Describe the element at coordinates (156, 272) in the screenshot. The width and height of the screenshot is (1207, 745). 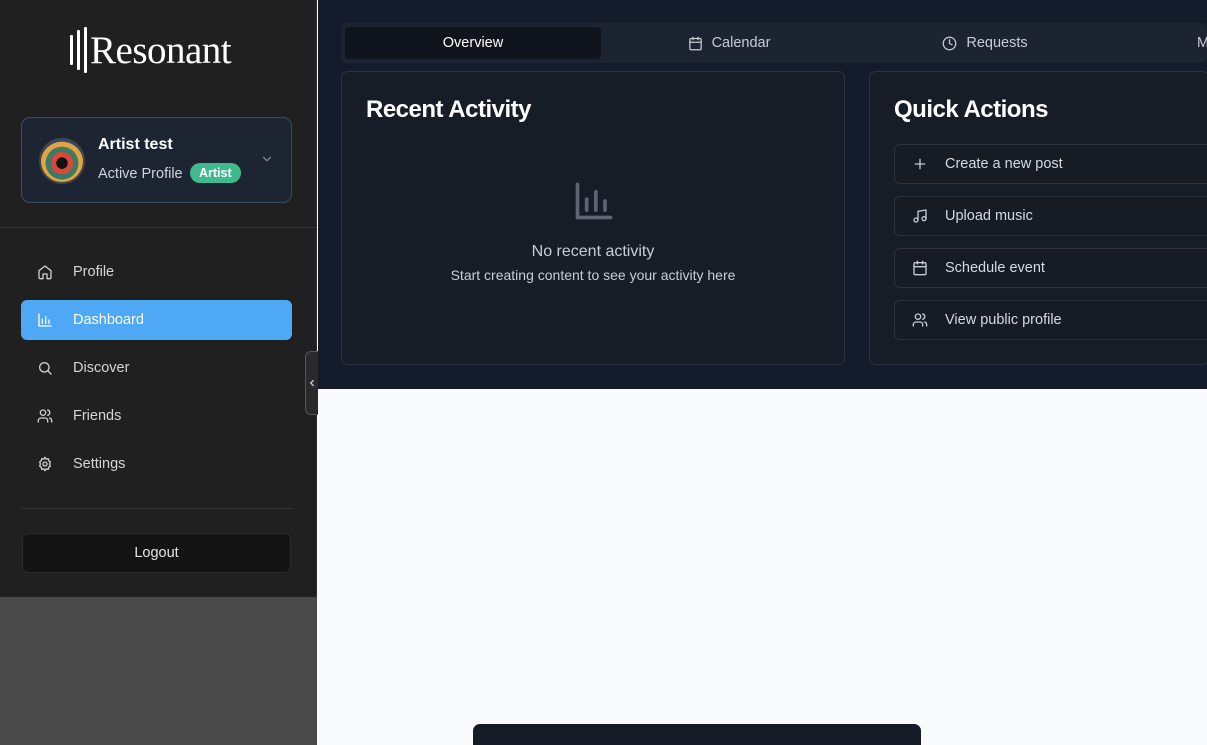
I see `sidebar-item-profile: Profile` at that location.